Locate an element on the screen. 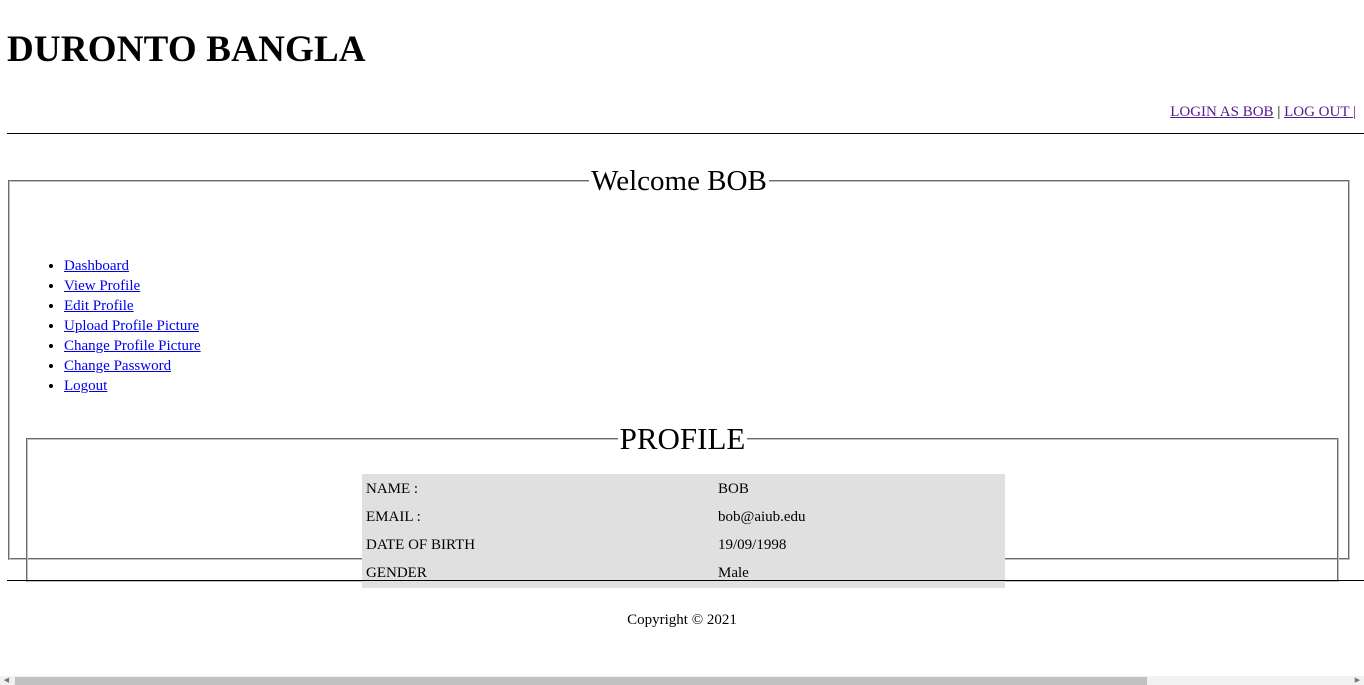 The height and width of the screenshot is (685, 1364). menu-item-change-picture: Change Profile Picture is located at coordinates (132, 346).